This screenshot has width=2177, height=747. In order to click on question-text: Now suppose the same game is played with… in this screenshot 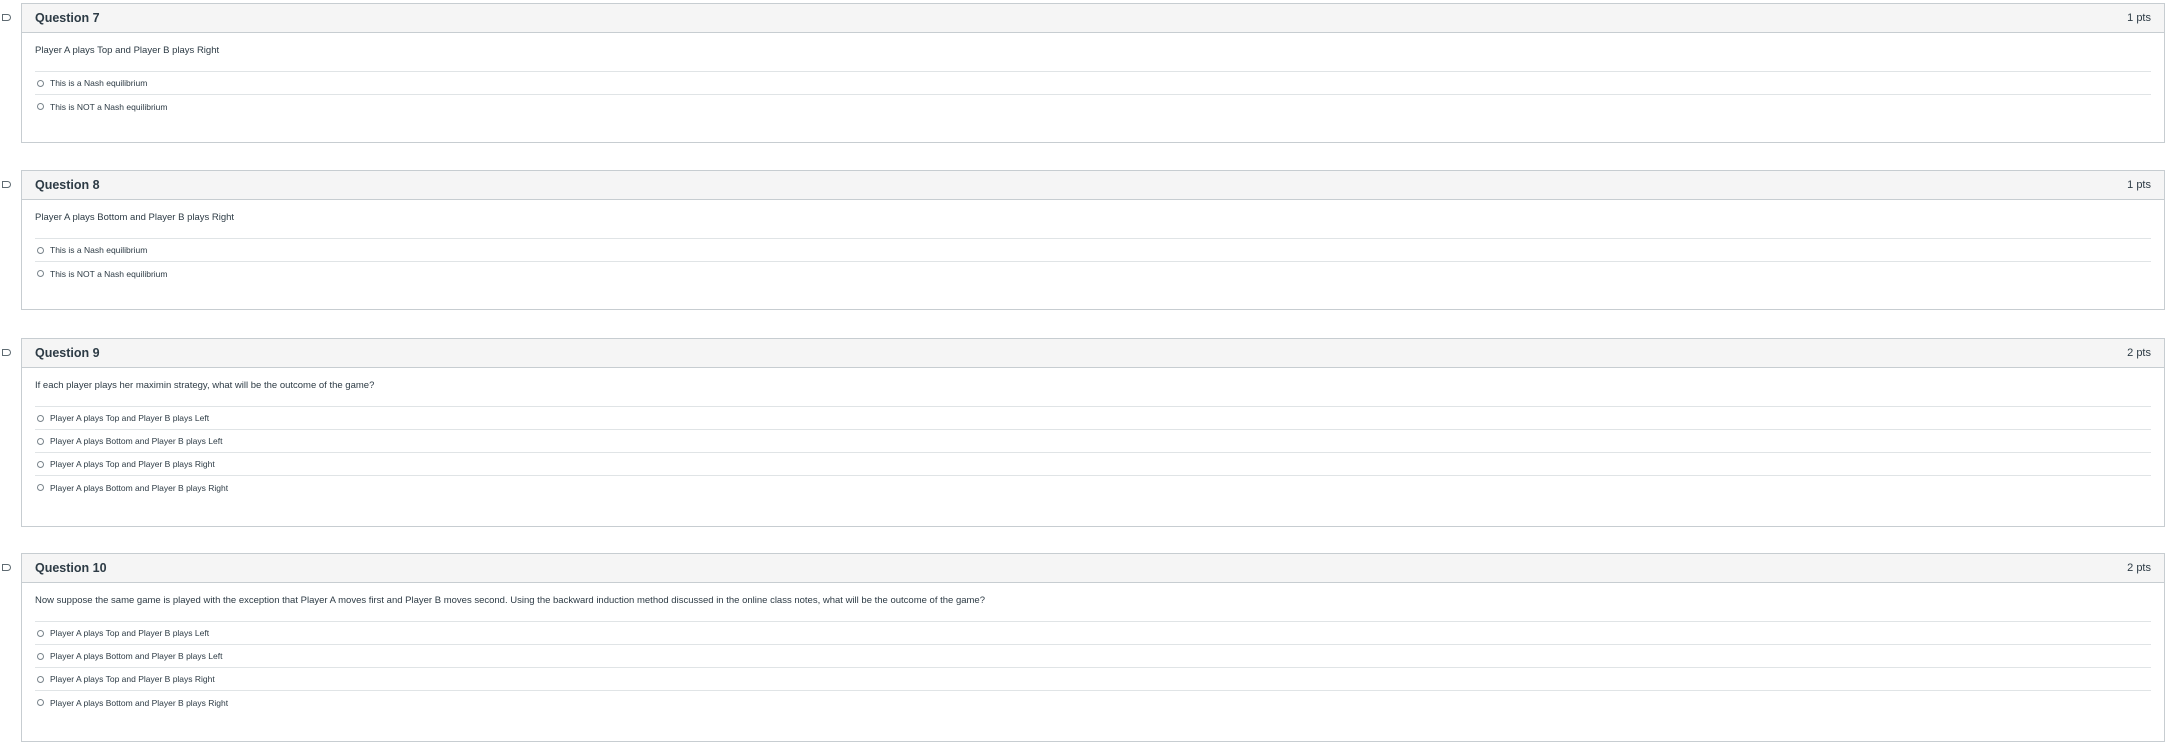, I will do `click(510, 600)`.